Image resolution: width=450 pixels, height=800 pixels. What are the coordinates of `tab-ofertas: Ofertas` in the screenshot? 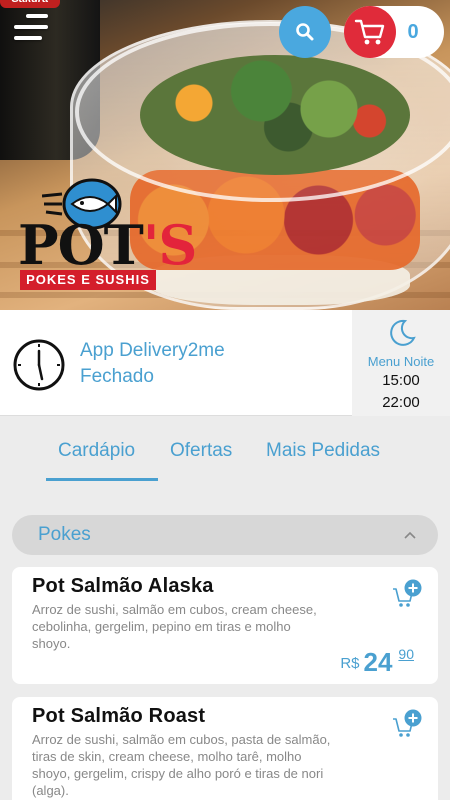 It's located at (201, 451).